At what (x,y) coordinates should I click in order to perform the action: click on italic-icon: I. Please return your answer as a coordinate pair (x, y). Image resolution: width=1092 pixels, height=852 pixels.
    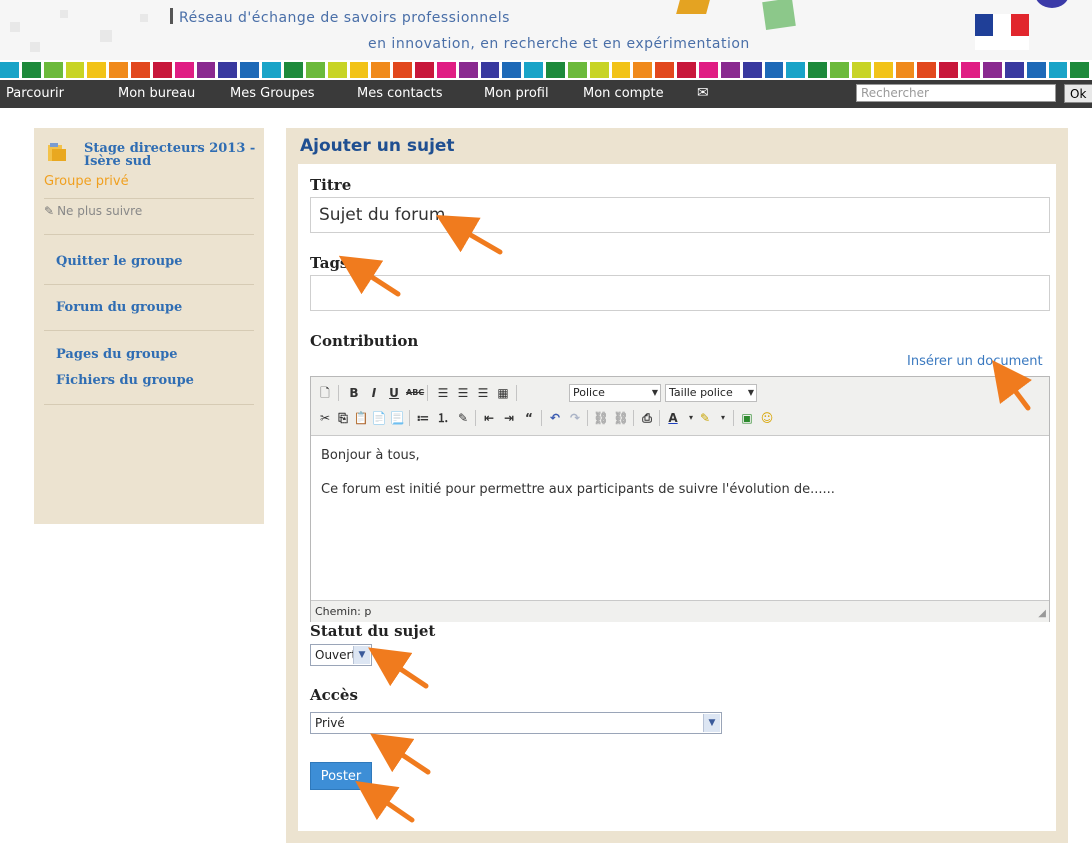
    Looking at the image, I should click on (374, 393).